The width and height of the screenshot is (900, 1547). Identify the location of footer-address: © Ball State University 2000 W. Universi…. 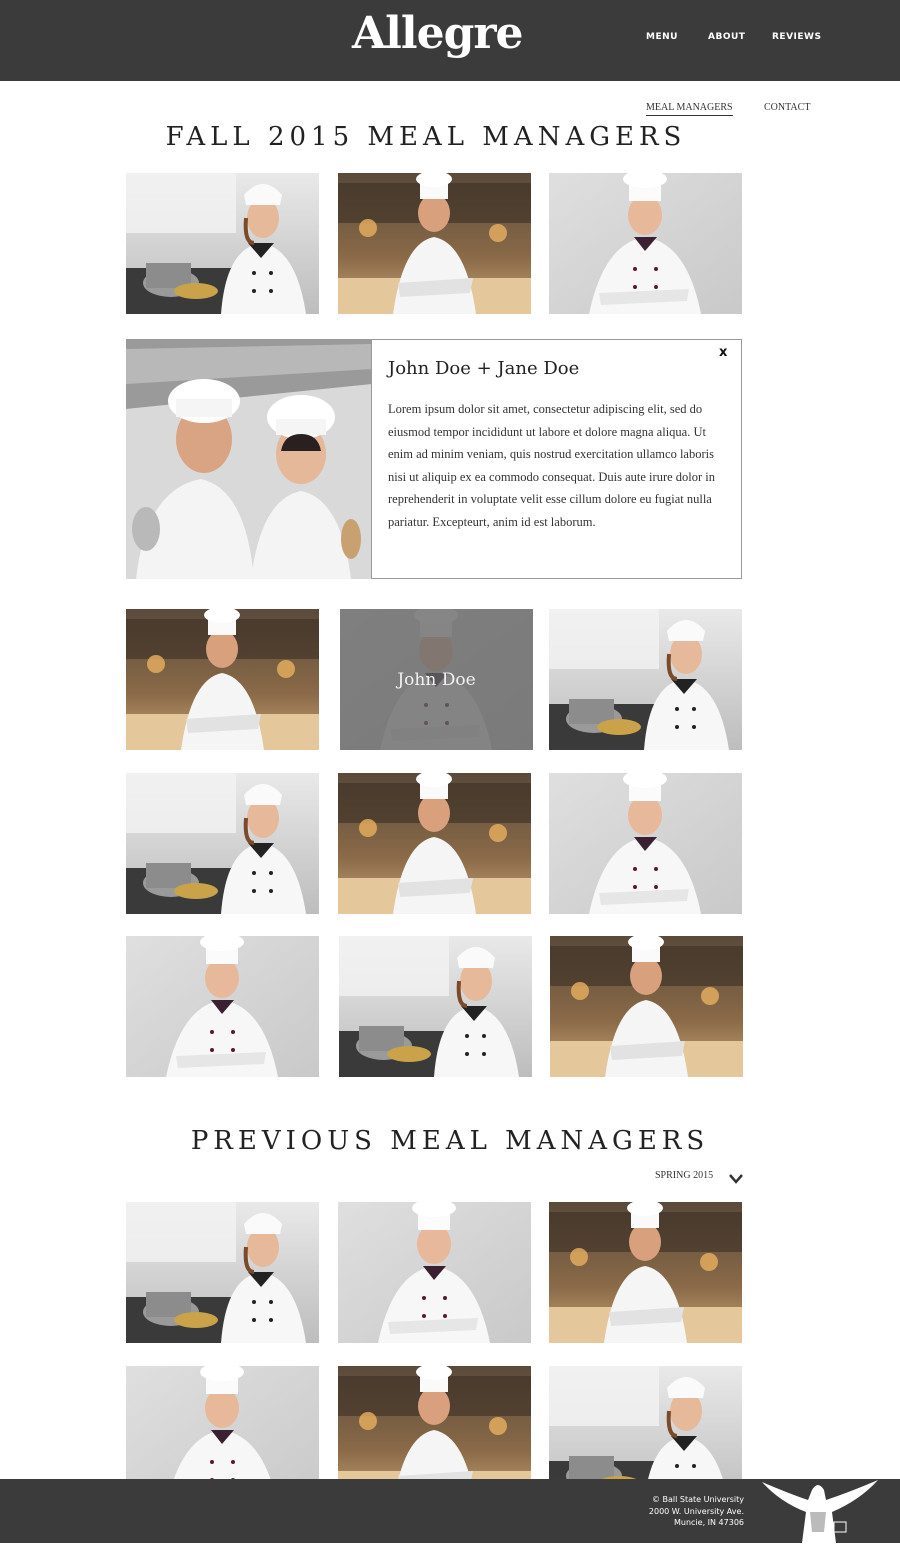
(672, 1511).